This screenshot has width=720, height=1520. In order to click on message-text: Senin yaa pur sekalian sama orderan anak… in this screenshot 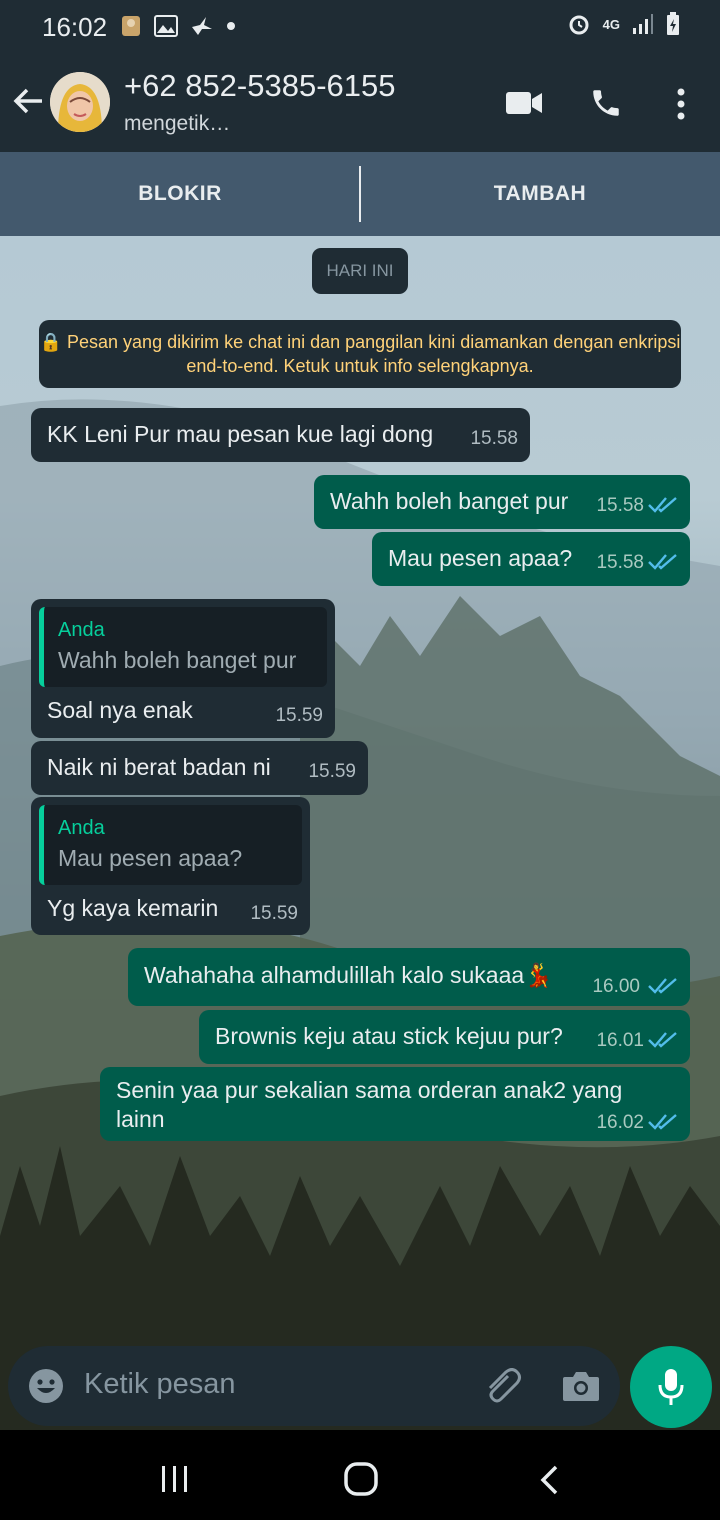, I will do `click(369, 1104)`.